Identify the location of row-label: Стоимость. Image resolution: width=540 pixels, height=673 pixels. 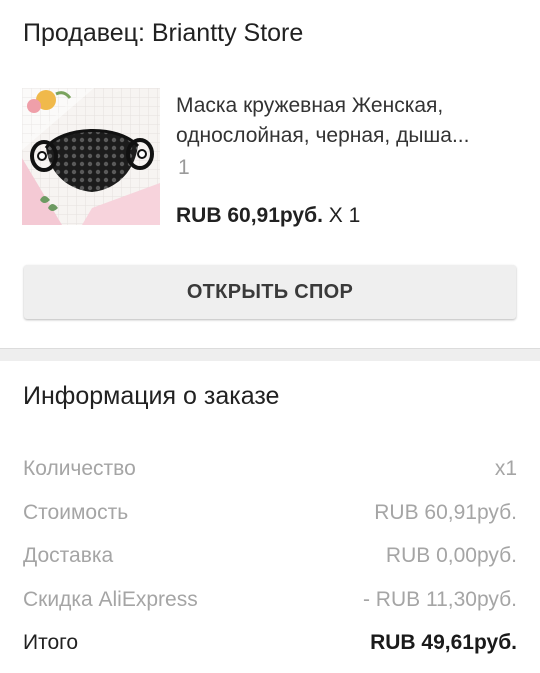
(76, 512).